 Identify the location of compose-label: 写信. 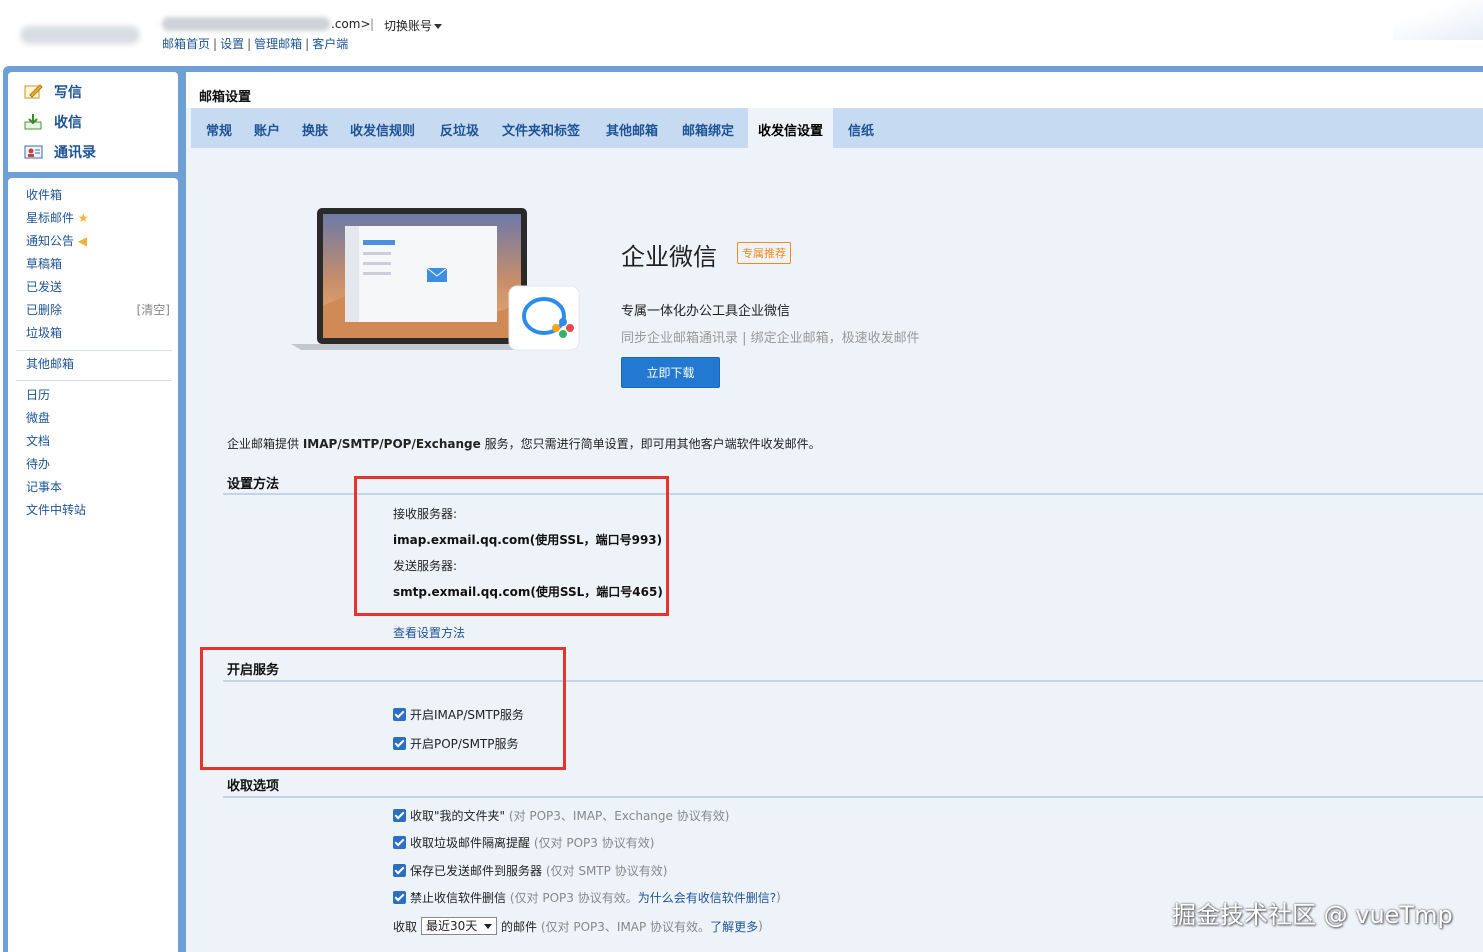
(68, 93).